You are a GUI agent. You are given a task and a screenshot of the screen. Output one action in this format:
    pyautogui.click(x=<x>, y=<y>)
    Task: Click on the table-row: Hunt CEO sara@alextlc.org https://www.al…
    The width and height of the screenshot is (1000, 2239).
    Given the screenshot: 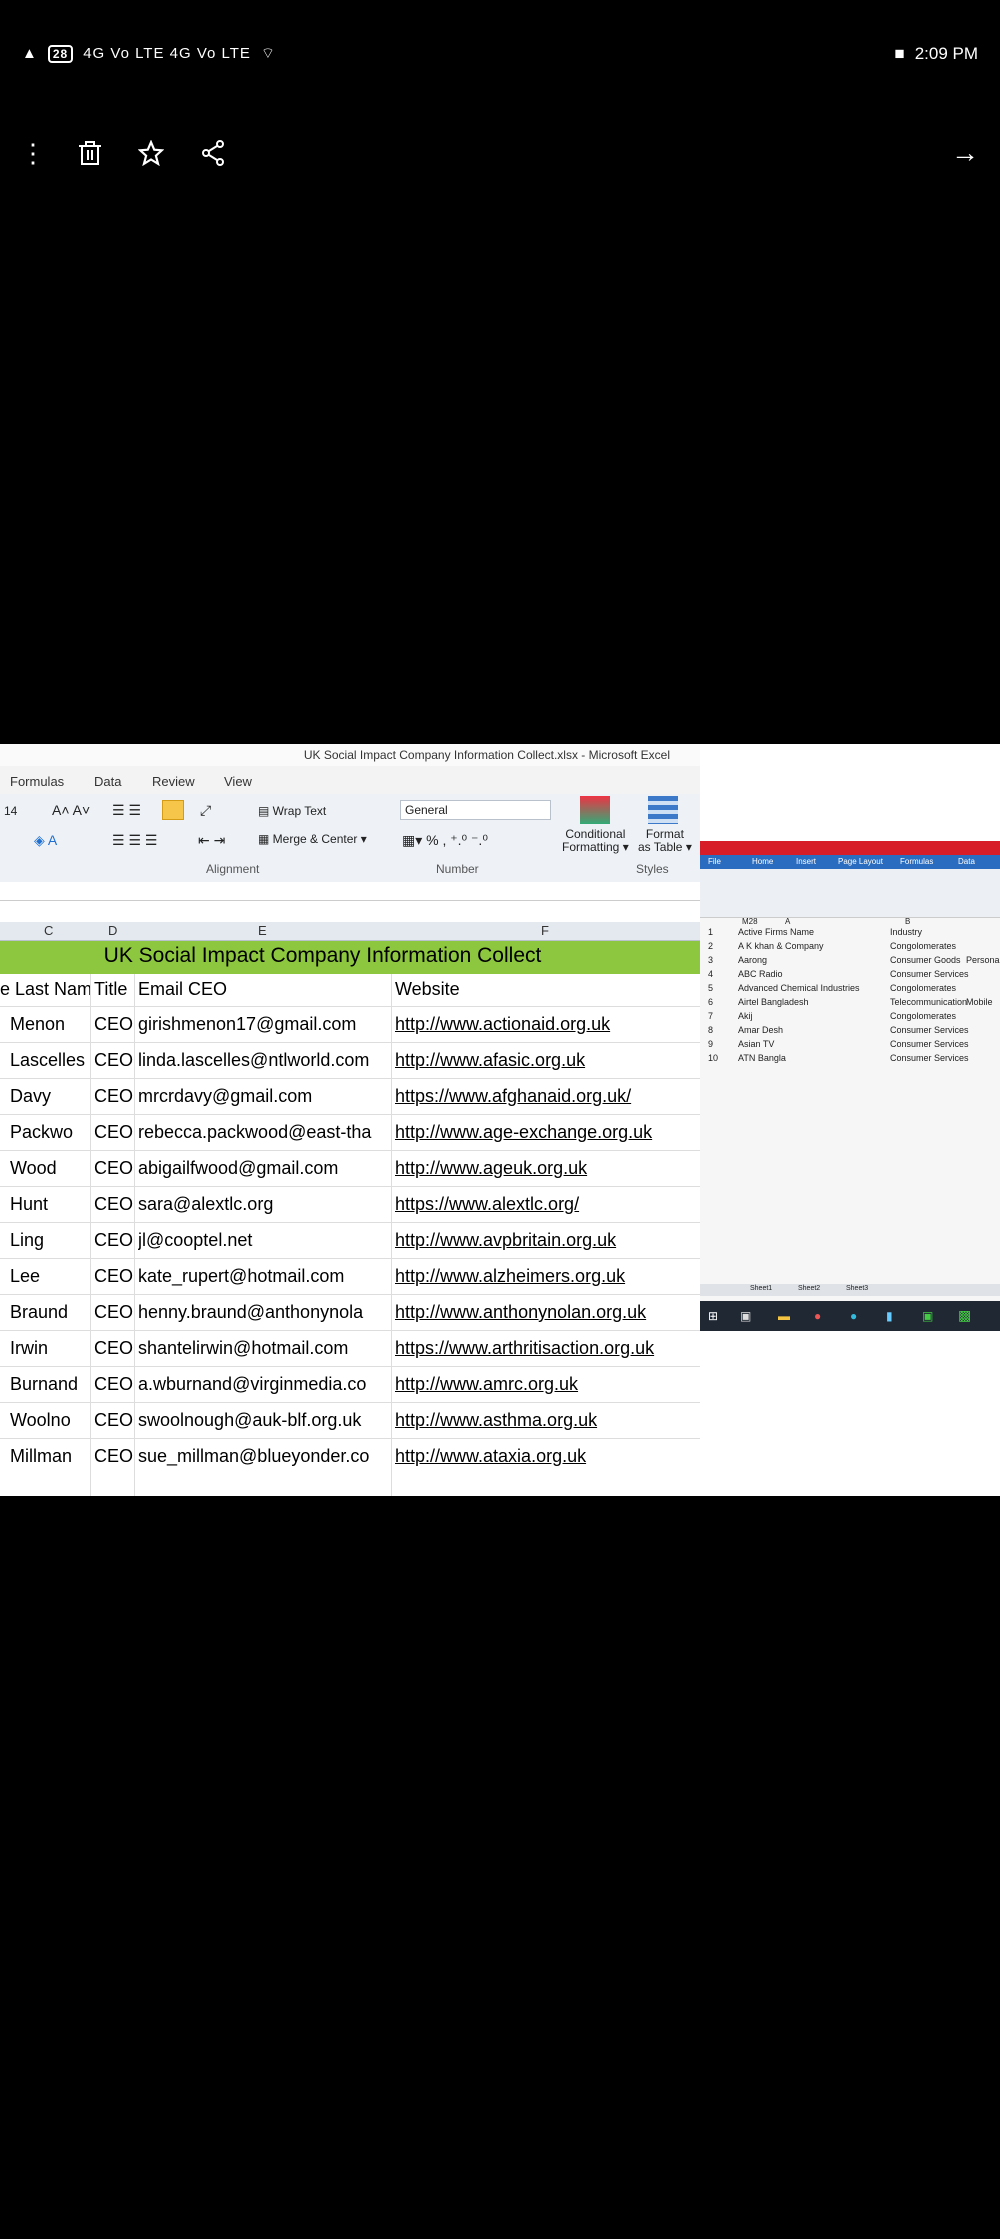 What is the action you would take?
    pyautogui.click(x=350, y=1204)
    